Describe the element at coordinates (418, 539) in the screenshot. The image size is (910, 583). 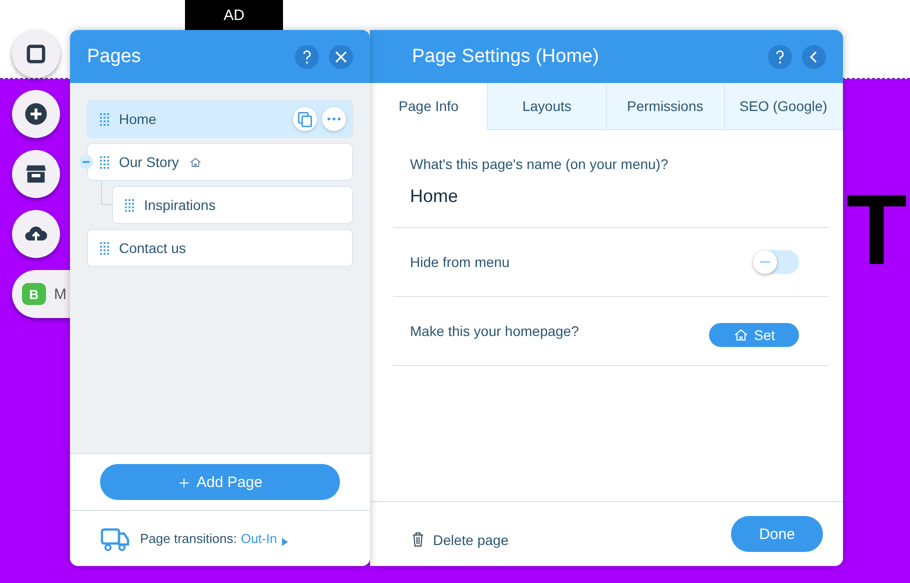
I see `trash-icon` at that location.